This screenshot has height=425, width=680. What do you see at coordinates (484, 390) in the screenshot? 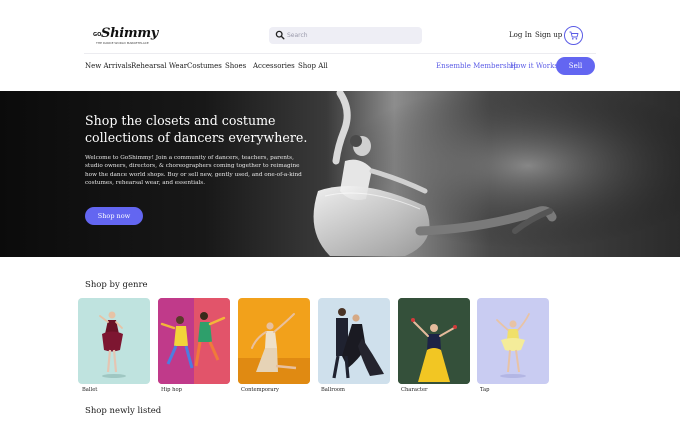
I see `genre-label-tap: Tap` at bounding box center [484, 390].